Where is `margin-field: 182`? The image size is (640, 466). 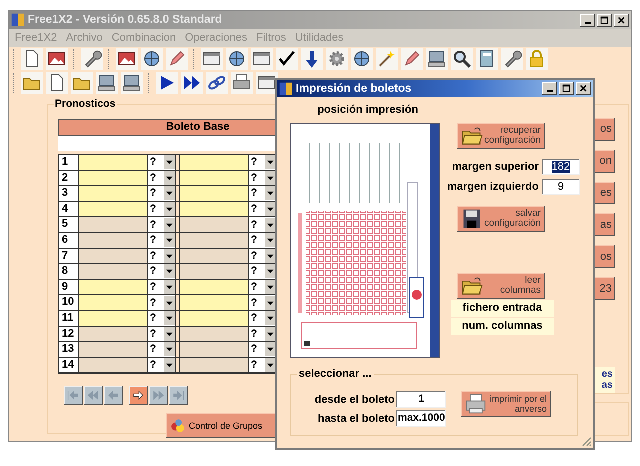 margin-field: 182 is located at coordinates (561, 167).